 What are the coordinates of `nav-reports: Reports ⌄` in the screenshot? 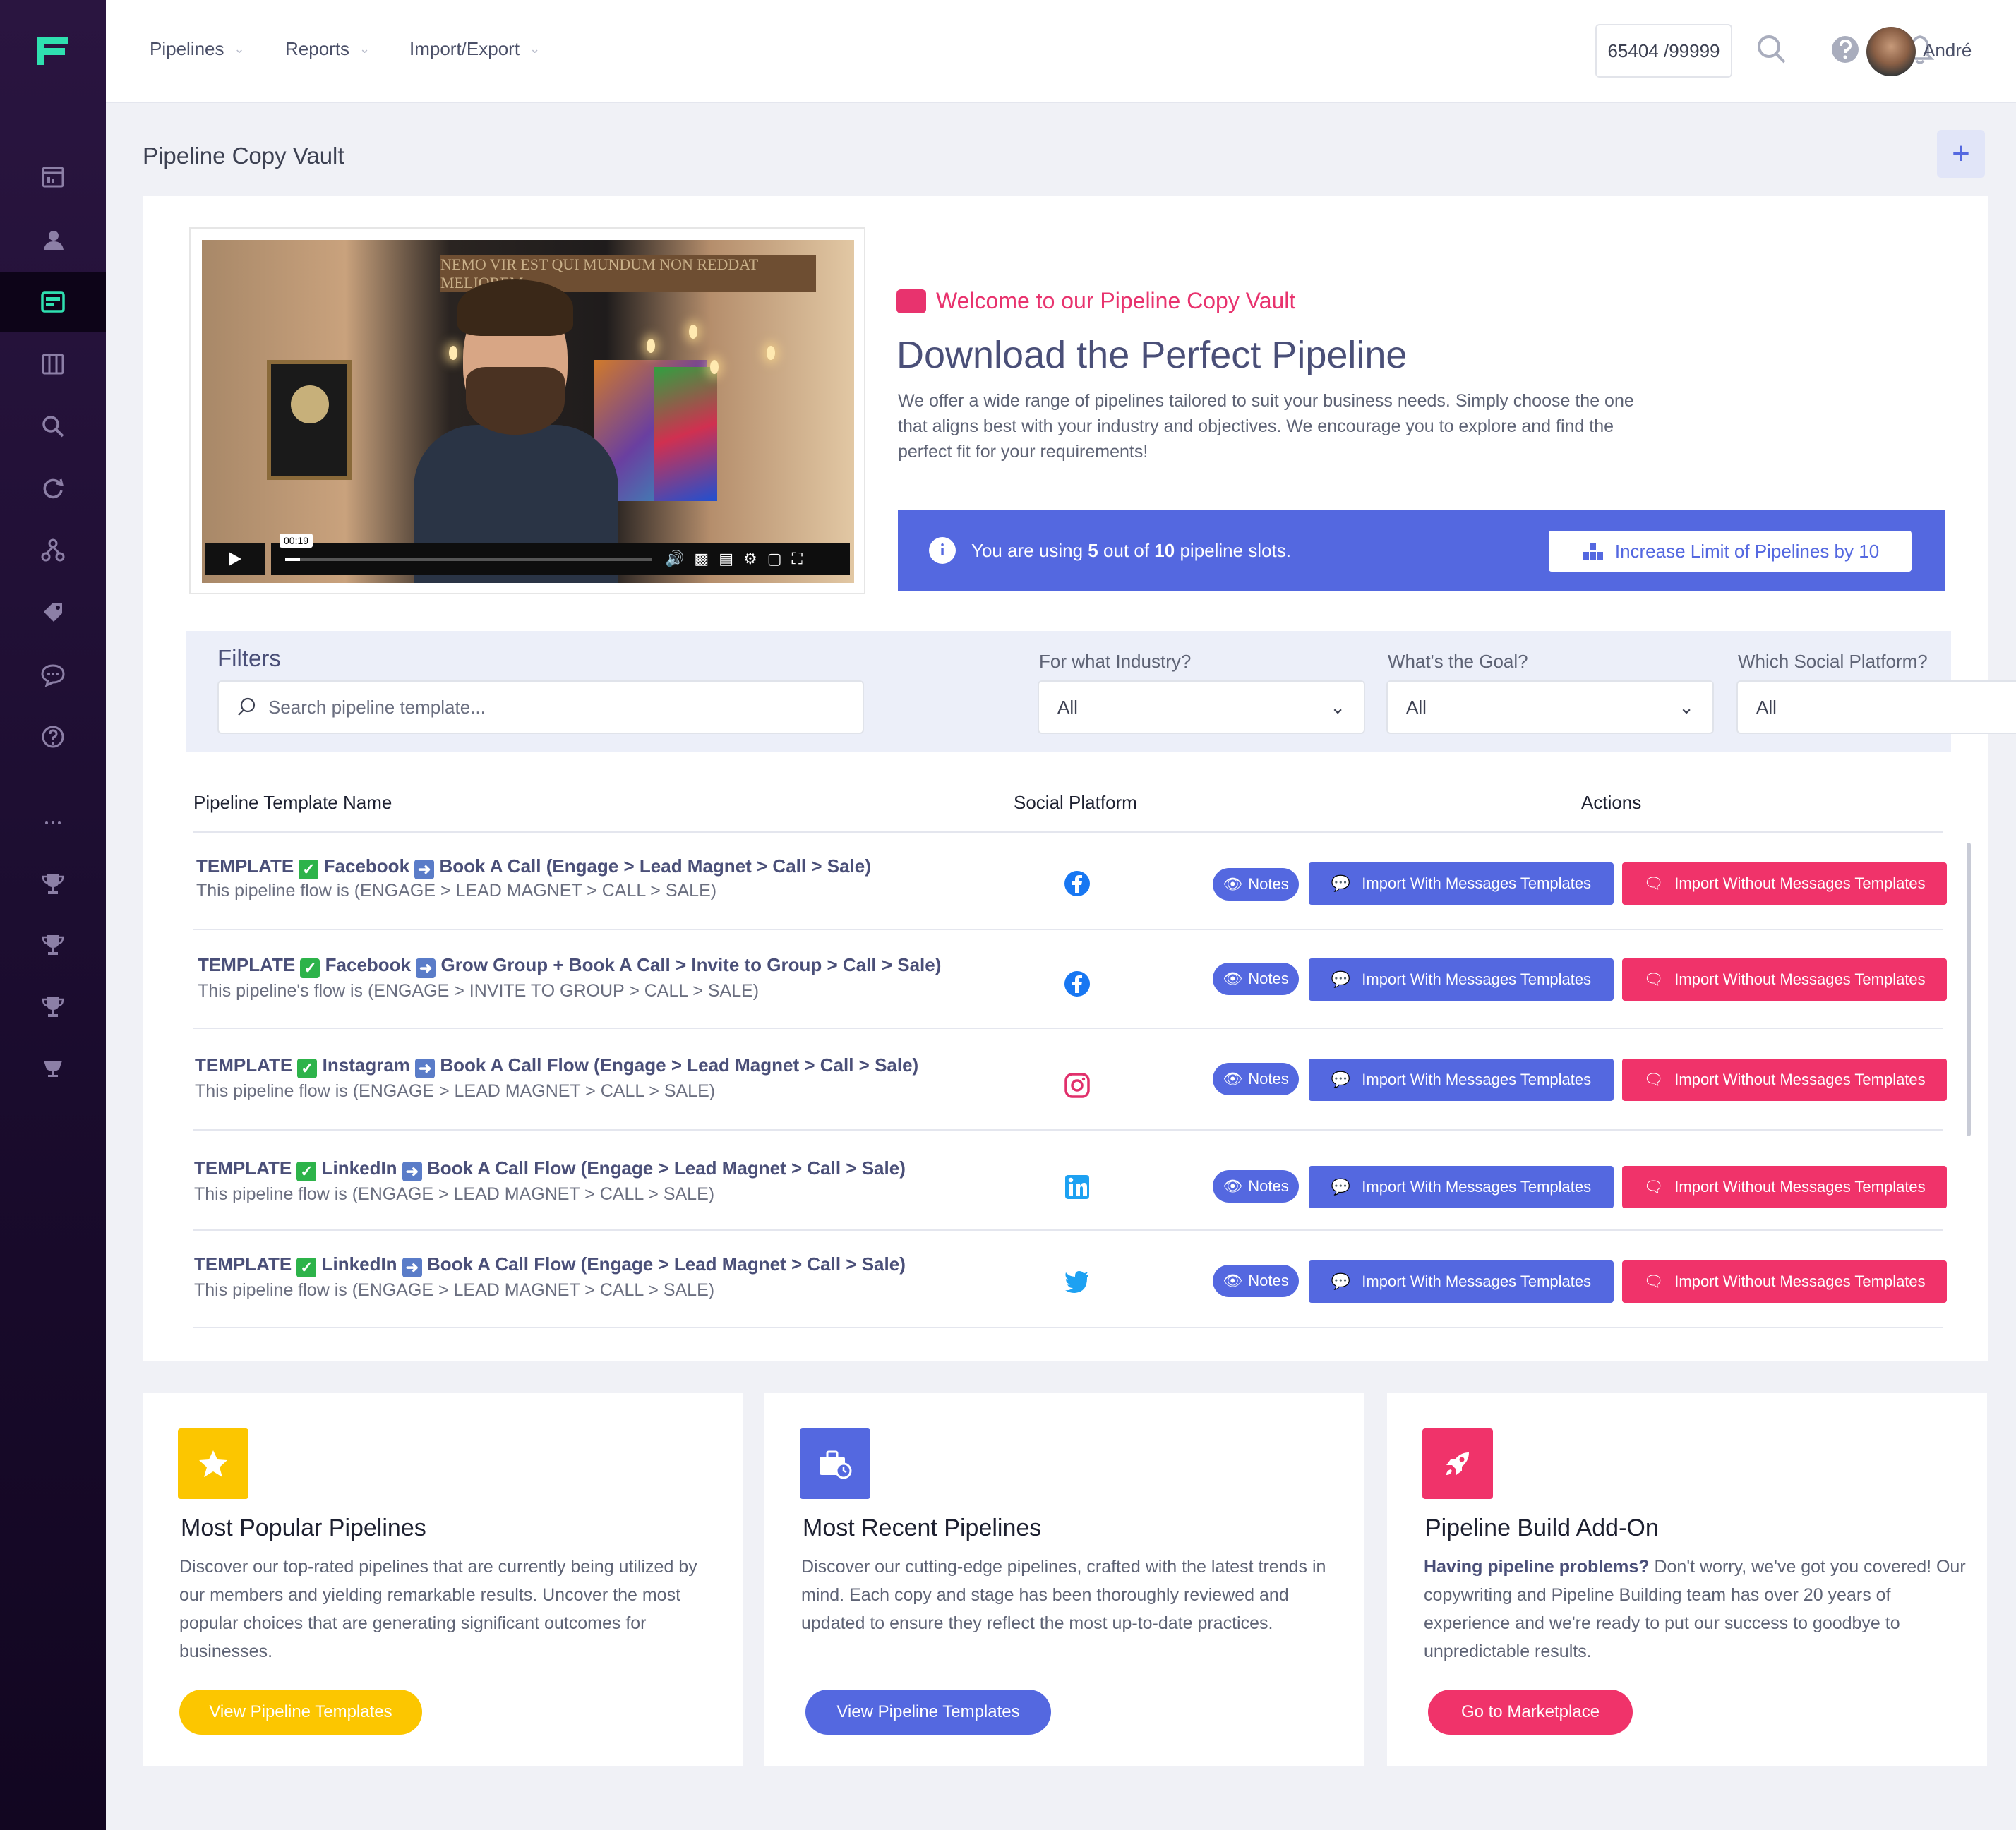 It's located at (328, 49).